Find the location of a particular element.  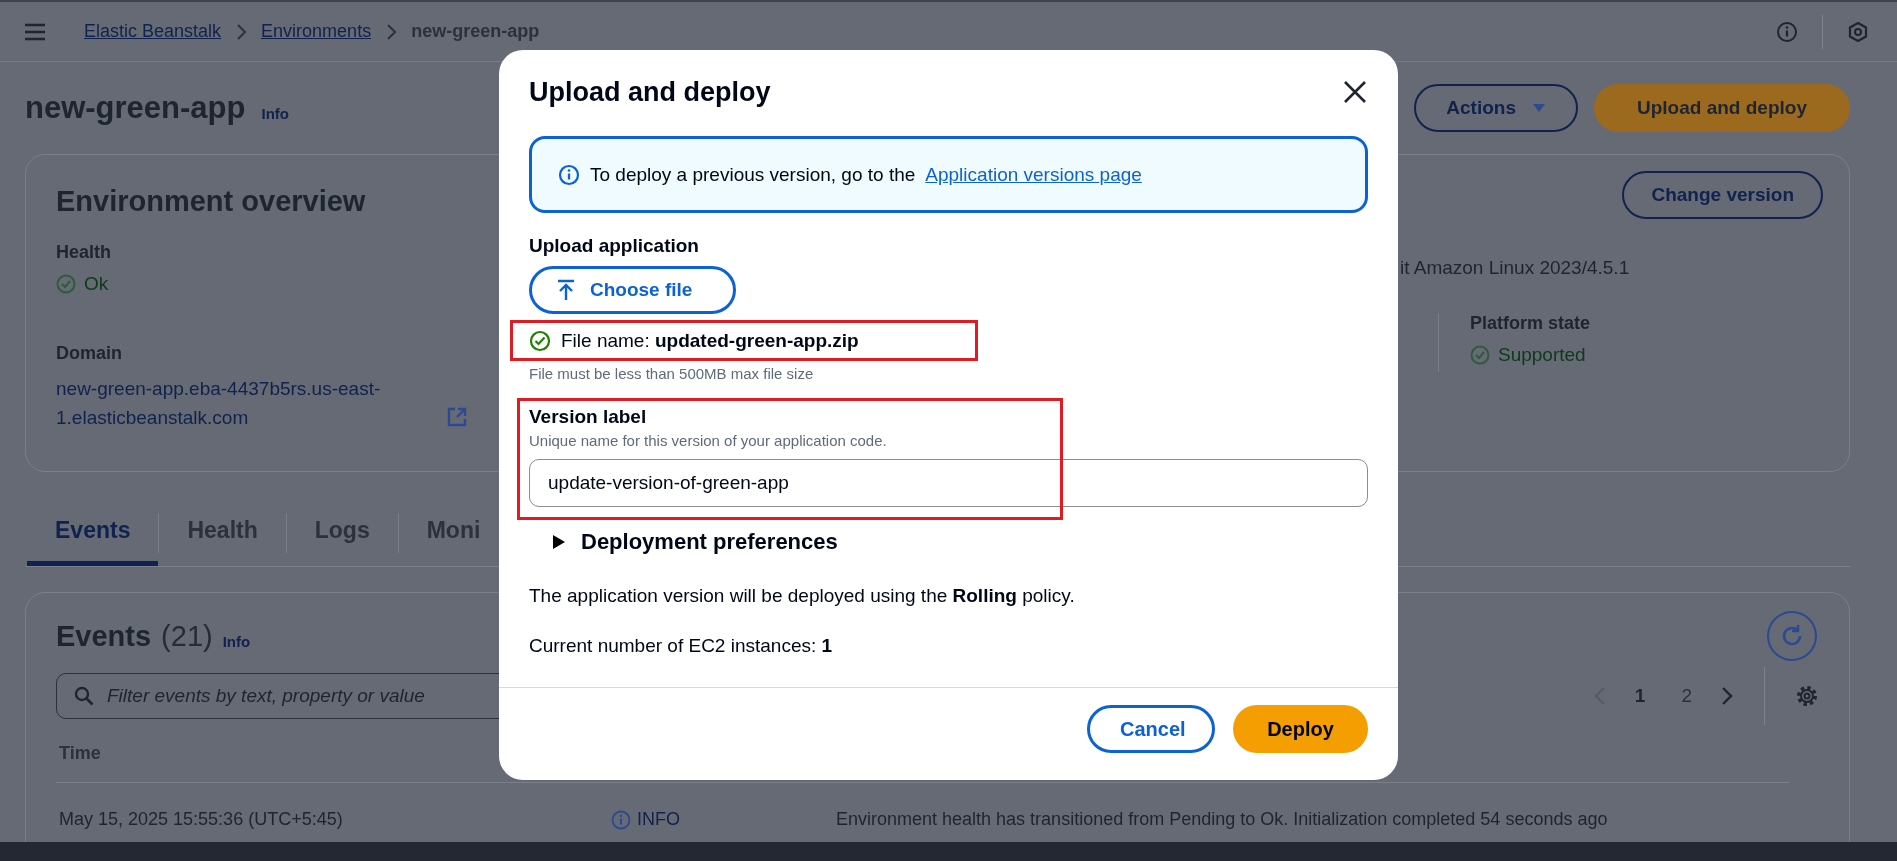

deployment-preferences-toggle: Deployment preferences is located at coordinates (694, 542).